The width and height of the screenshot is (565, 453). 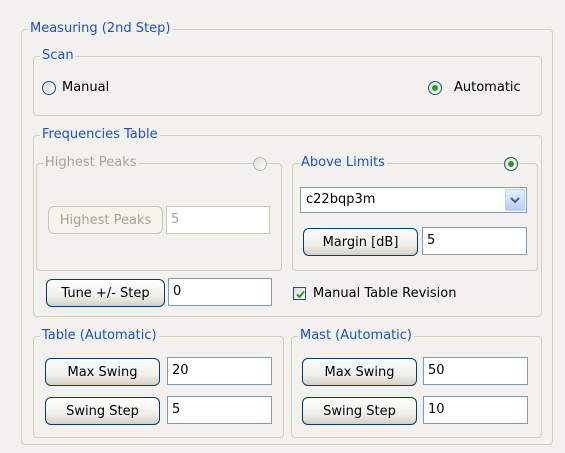 I want to click on scan-group-title: Scan, so click(x=58, y=56).